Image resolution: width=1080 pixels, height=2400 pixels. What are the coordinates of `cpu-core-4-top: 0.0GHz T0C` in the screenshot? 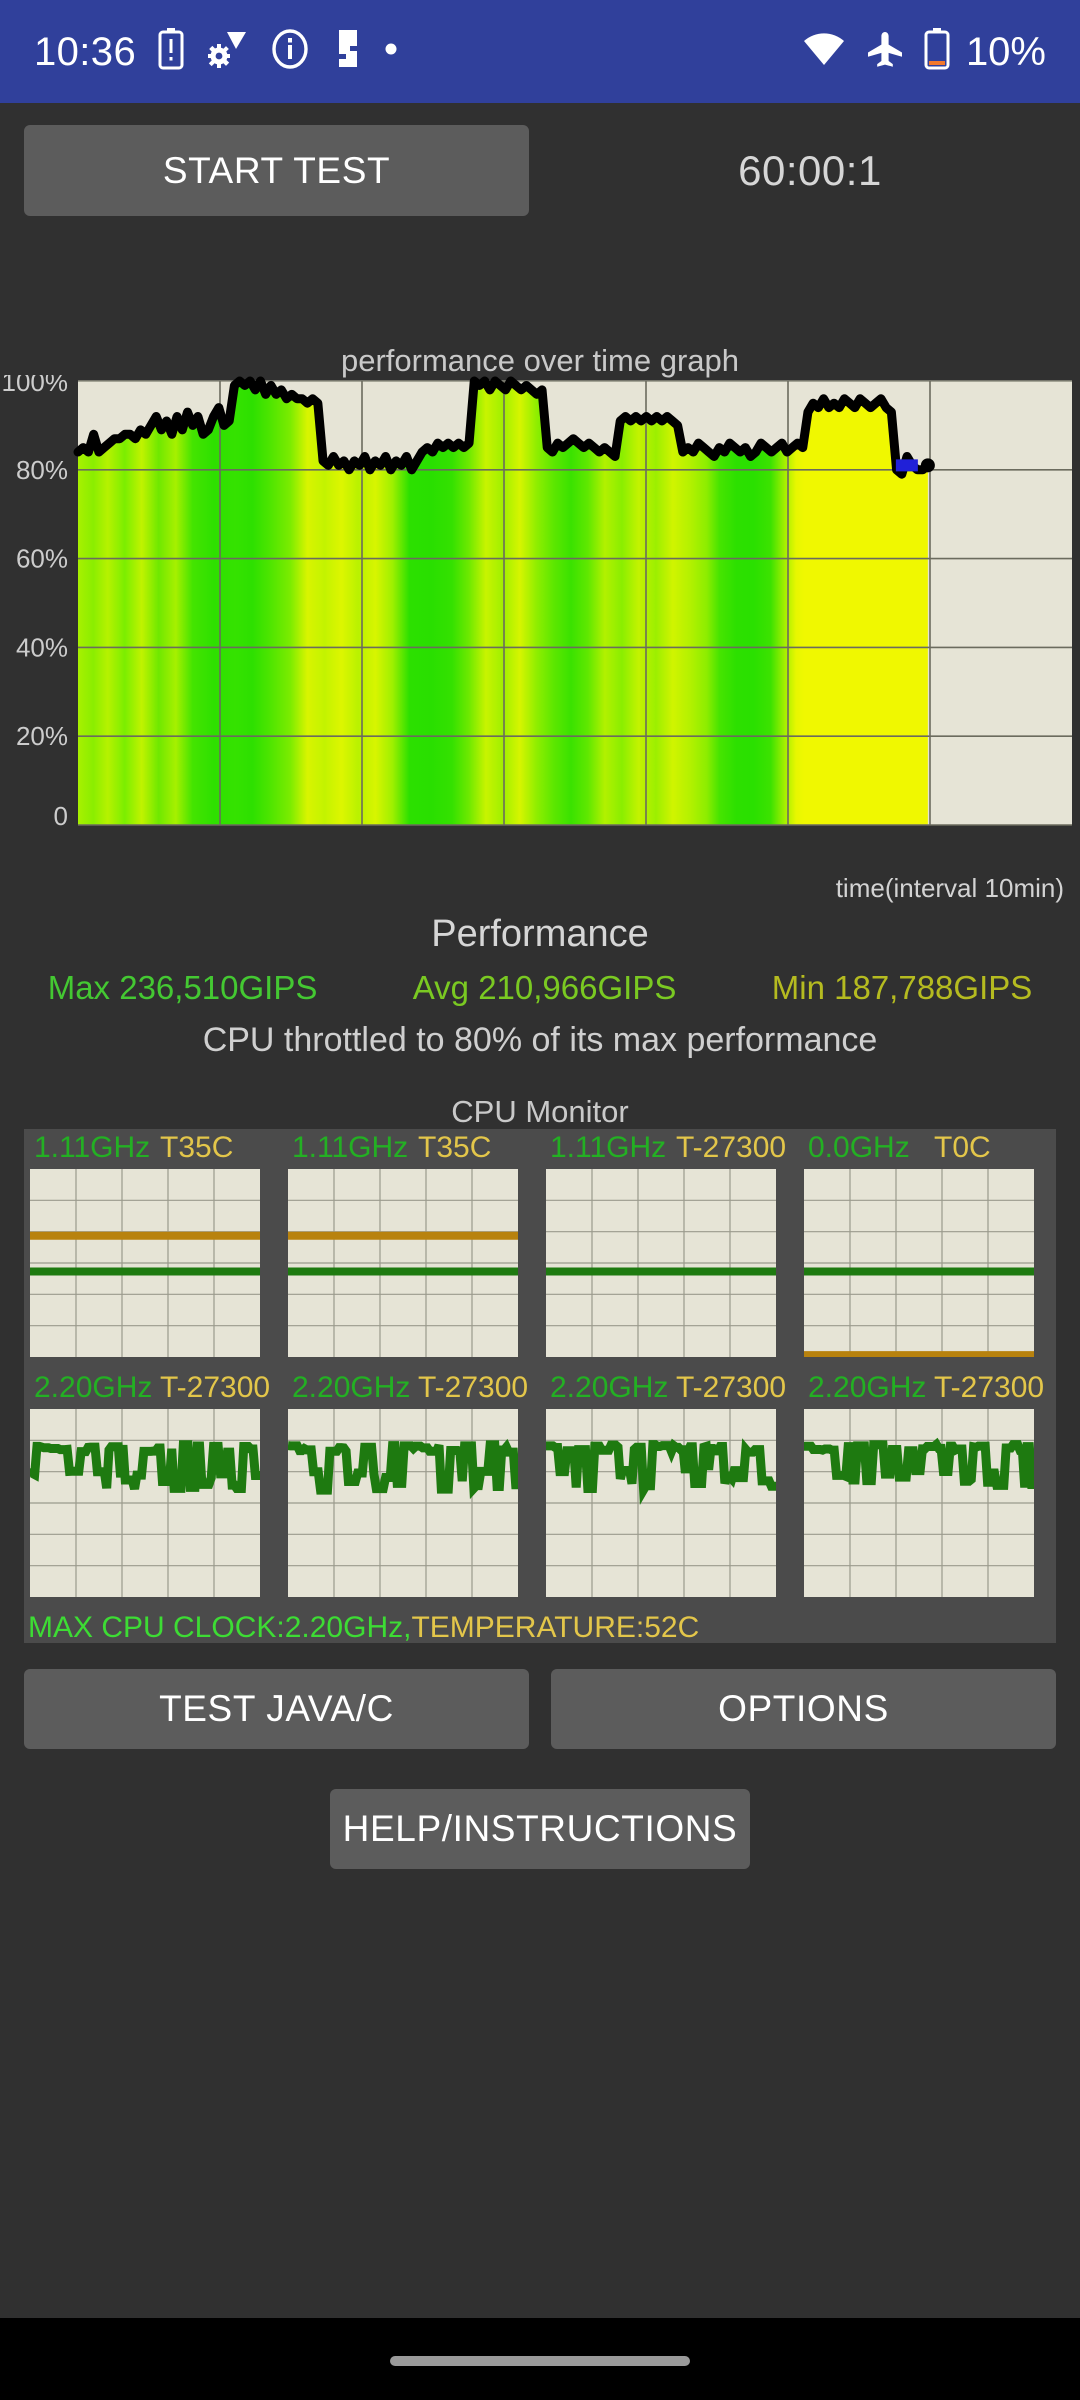 It's located at (923, 1249).